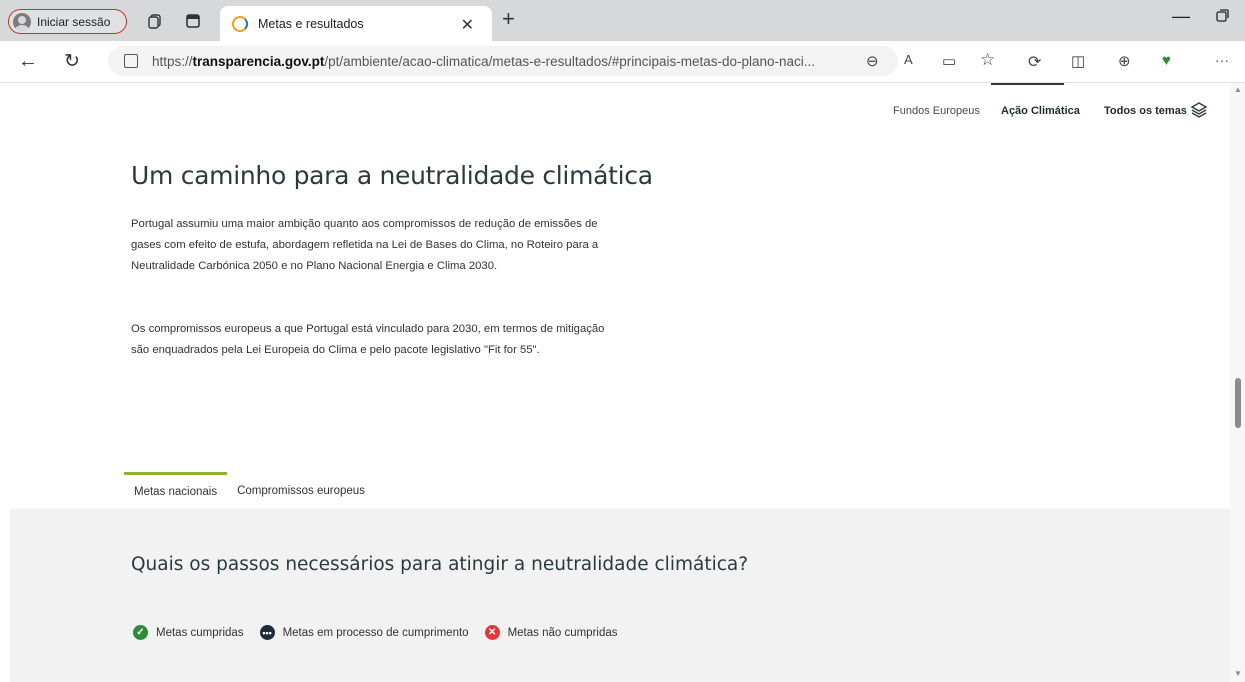 This screenshot has width=1245, height=682. I want to click on active-tab: Metas e resultados ✕, so click(356, 23).